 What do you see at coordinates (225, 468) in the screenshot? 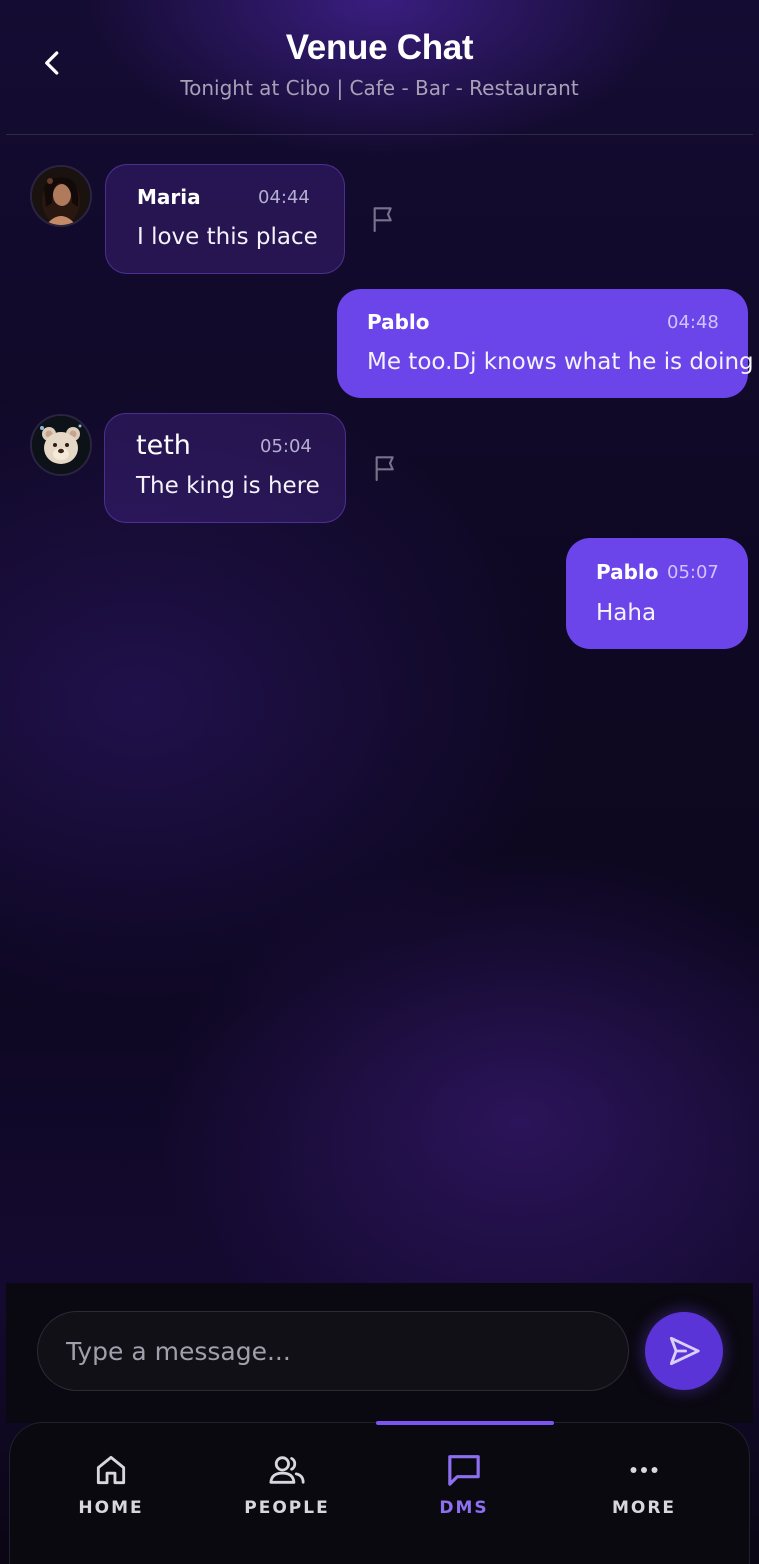
I see `message-bubble: teth 05:04 The king is here` at bounding box center [225, 468].